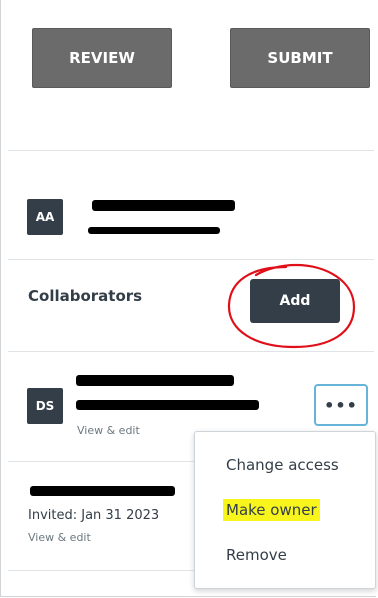 The width and height of the screenshot is (378, 598). I want to click on invited-date: Invited: Jan 31 2023, so click(94, 515).